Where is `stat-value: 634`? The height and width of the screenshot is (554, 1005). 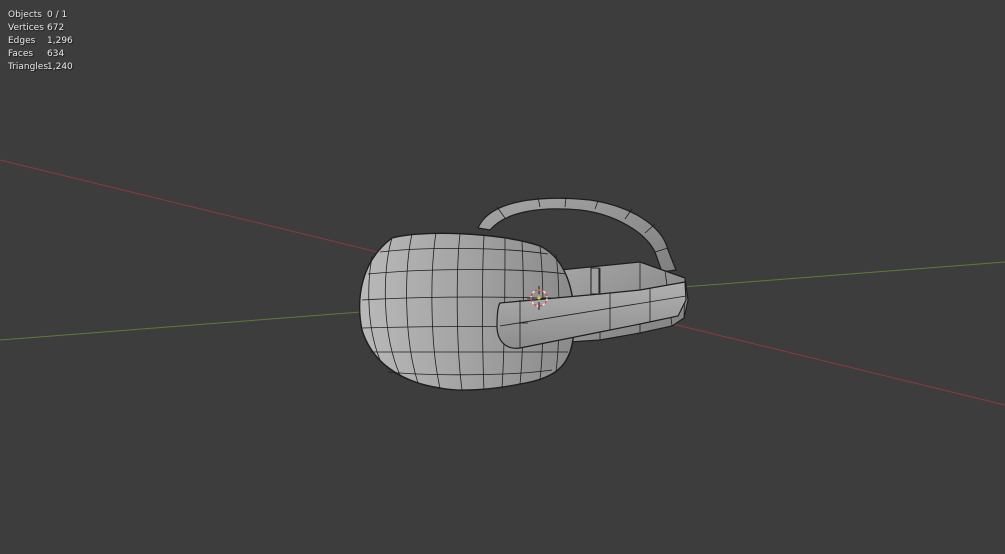 stat-value: 634 is located at coordinates (56, 54).